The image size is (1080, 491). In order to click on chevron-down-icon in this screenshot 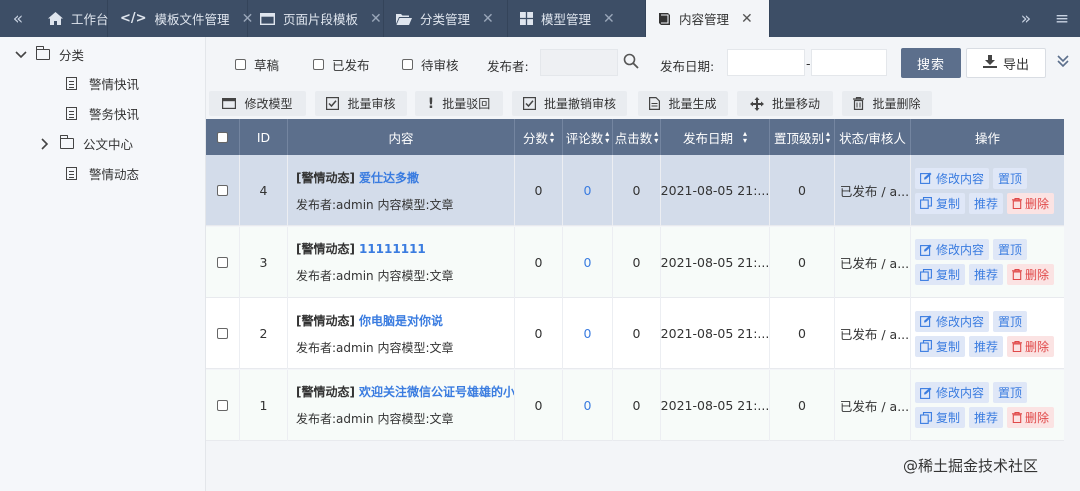, I will do `click(21, 54)`.